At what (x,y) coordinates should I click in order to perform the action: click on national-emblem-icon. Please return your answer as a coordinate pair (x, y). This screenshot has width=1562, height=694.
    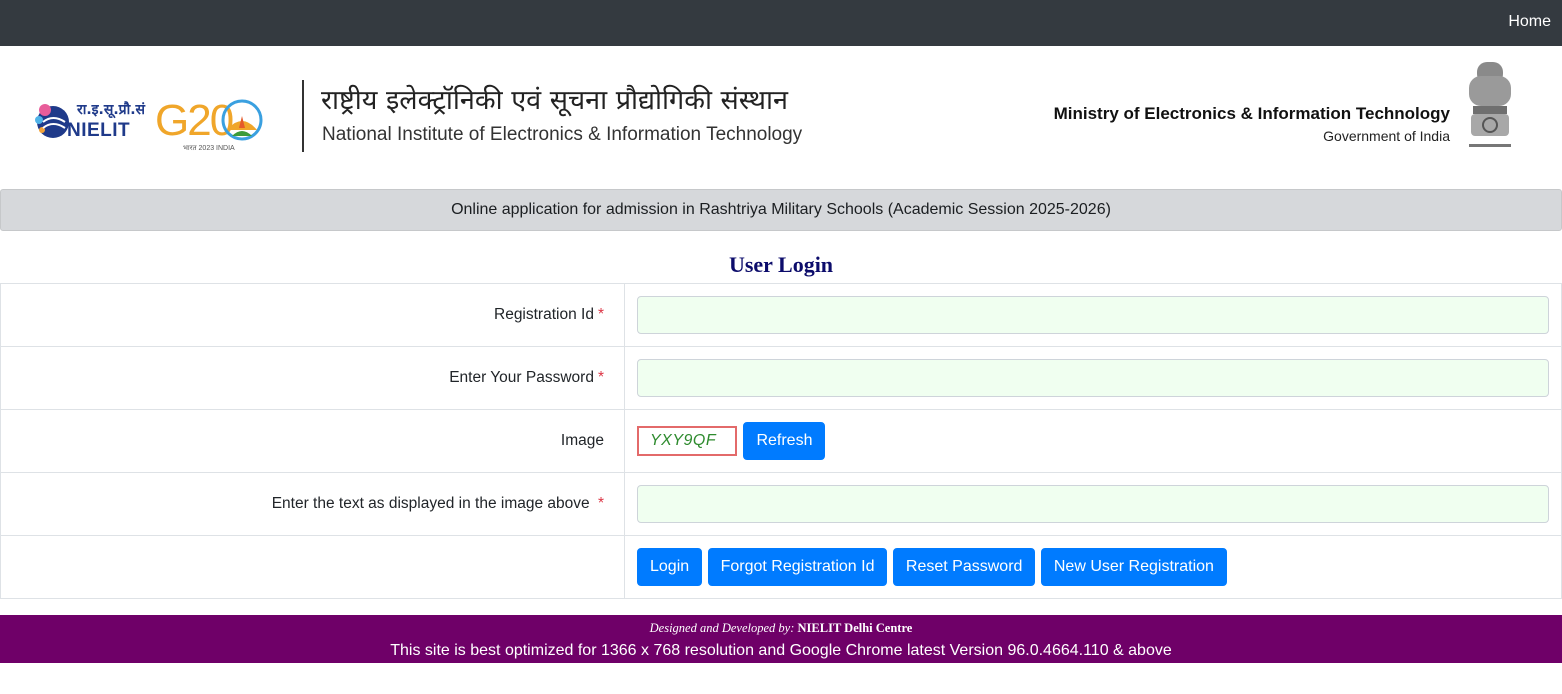
    Looking at the image, I should click on (1490, 104).